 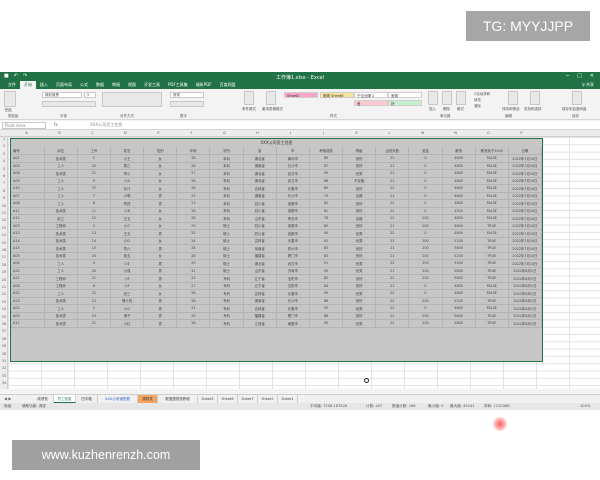 I want to click on close-button: ✕, so click(x=592, y=76).